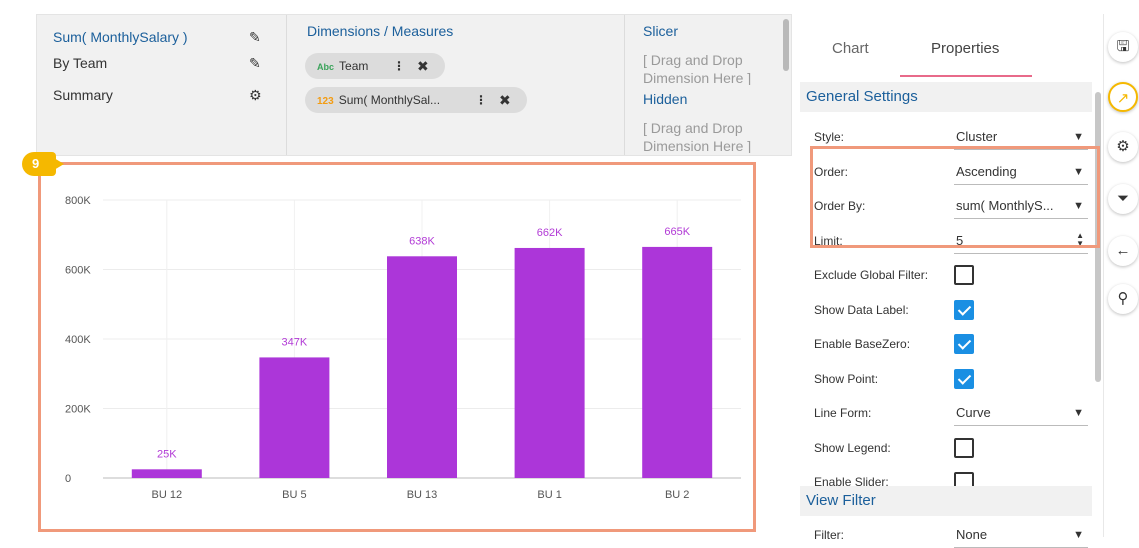 The image size is (1139, 548). I want to click on slicer-title: Slicer, so click(661, 31).